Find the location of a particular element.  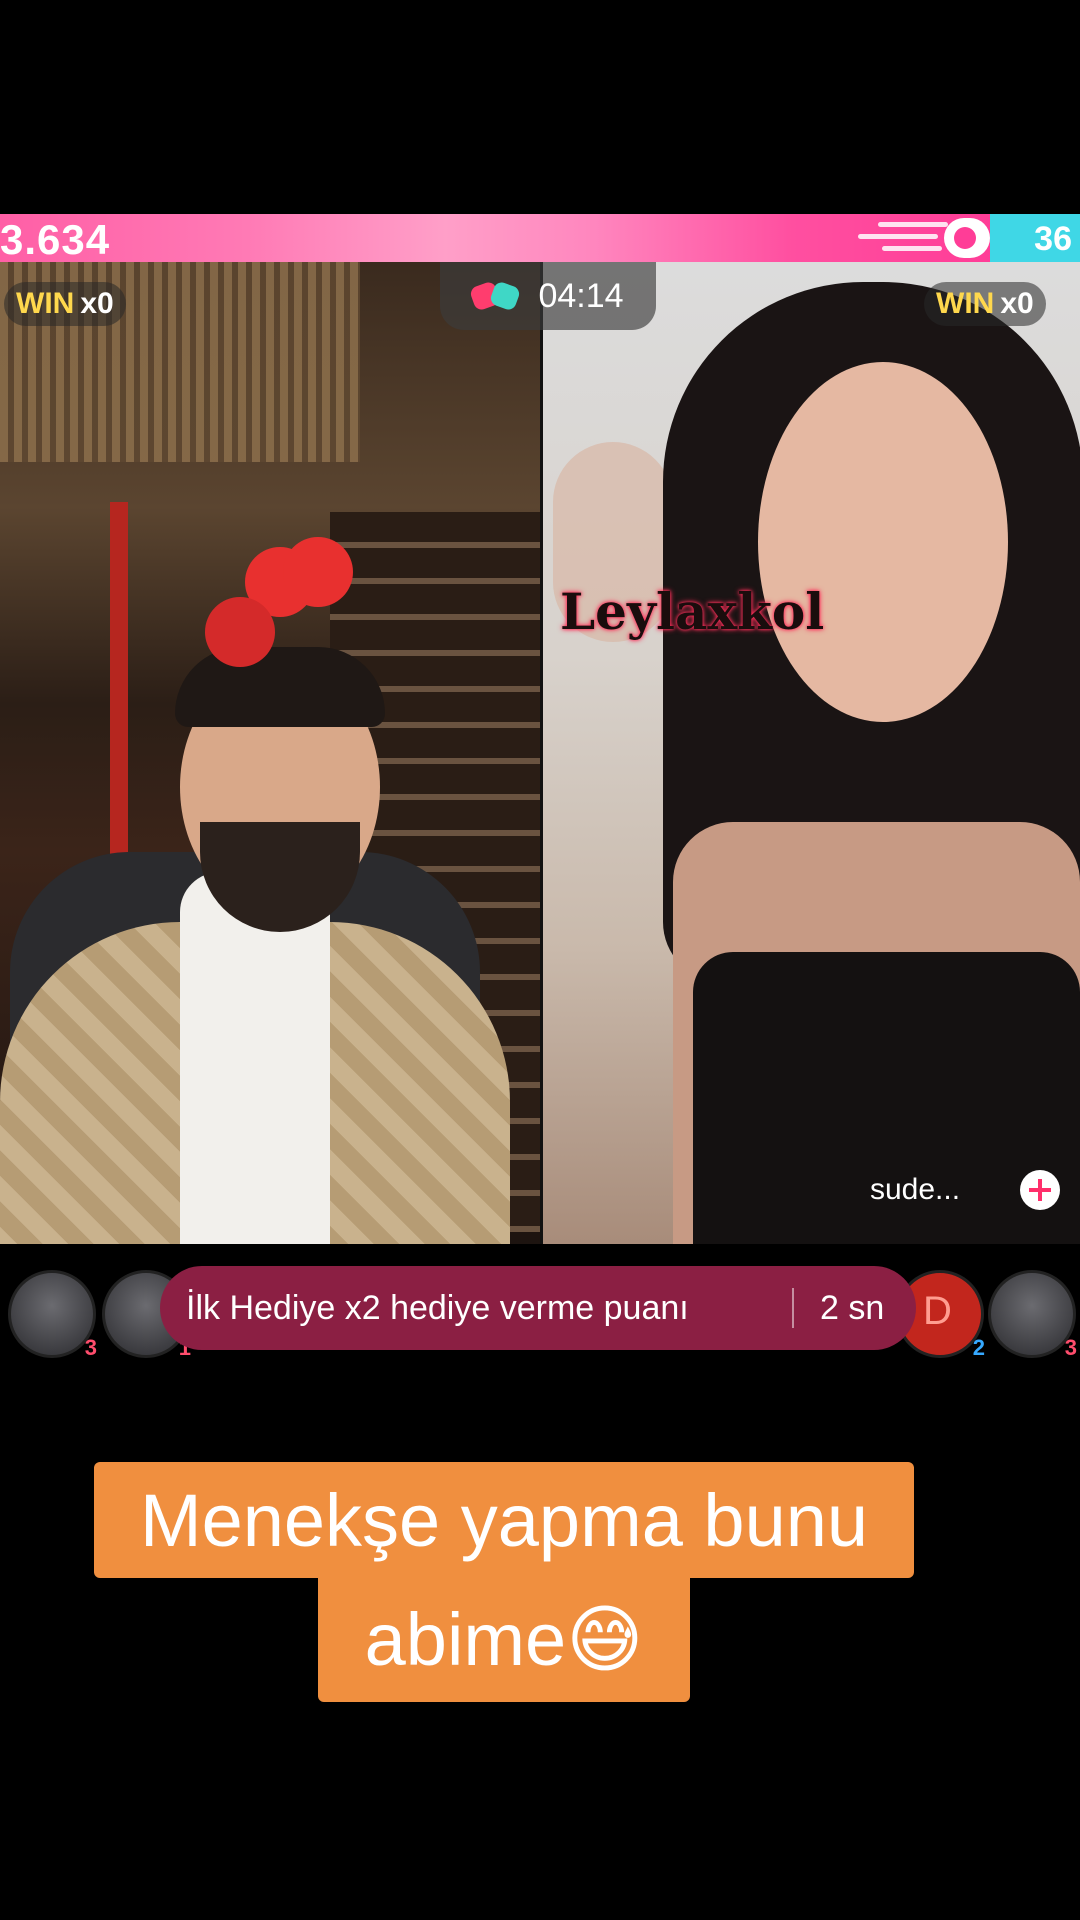

caption-text-1: Menekşe yapma bunu is located at coordinates (504, 1520).